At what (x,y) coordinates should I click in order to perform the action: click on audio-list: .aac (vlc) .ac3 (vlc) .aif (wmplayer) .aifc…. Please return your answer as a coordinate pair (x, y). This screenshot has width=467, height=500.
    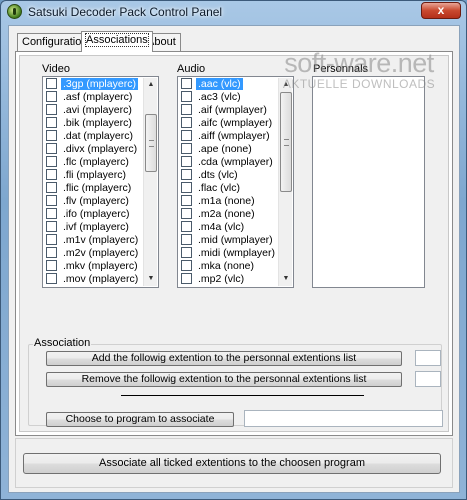
    Looking at the image, I should click on (235, 182).